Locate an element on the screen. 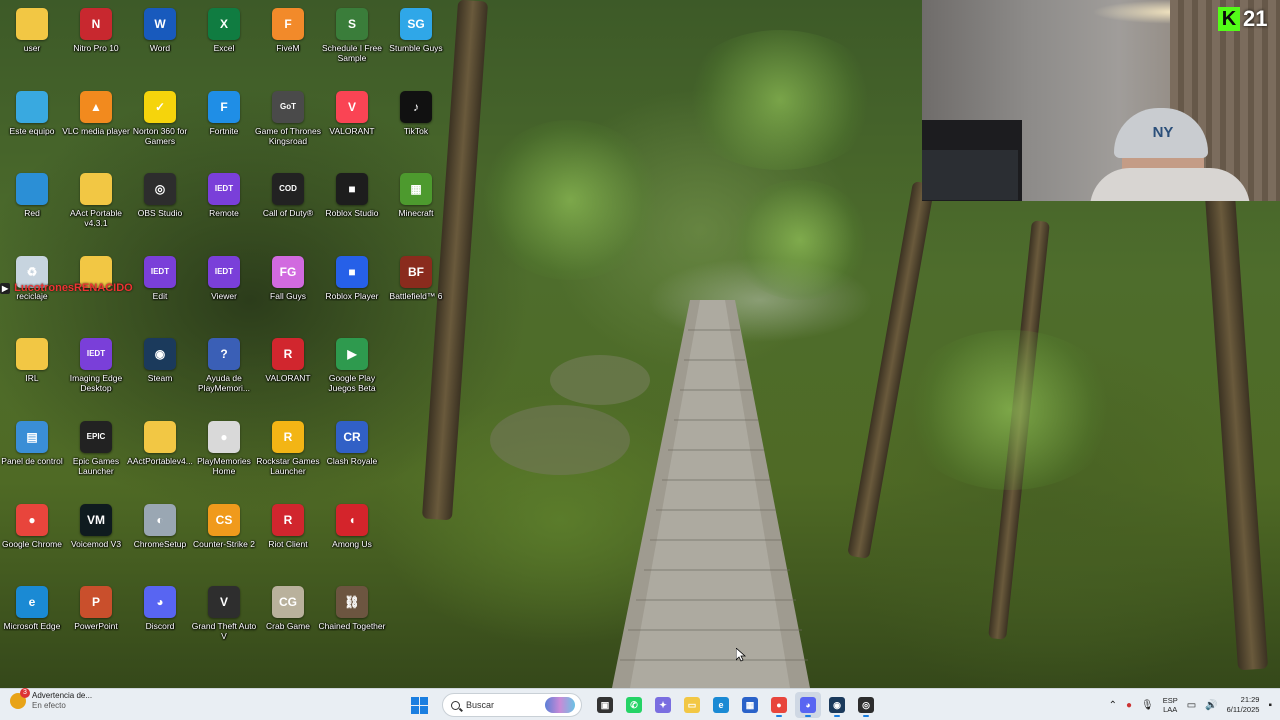 Image resolution: width=1280 pixels, height=720 pixels. desktop-icon-label: Red is located at coordinates (32, 213).